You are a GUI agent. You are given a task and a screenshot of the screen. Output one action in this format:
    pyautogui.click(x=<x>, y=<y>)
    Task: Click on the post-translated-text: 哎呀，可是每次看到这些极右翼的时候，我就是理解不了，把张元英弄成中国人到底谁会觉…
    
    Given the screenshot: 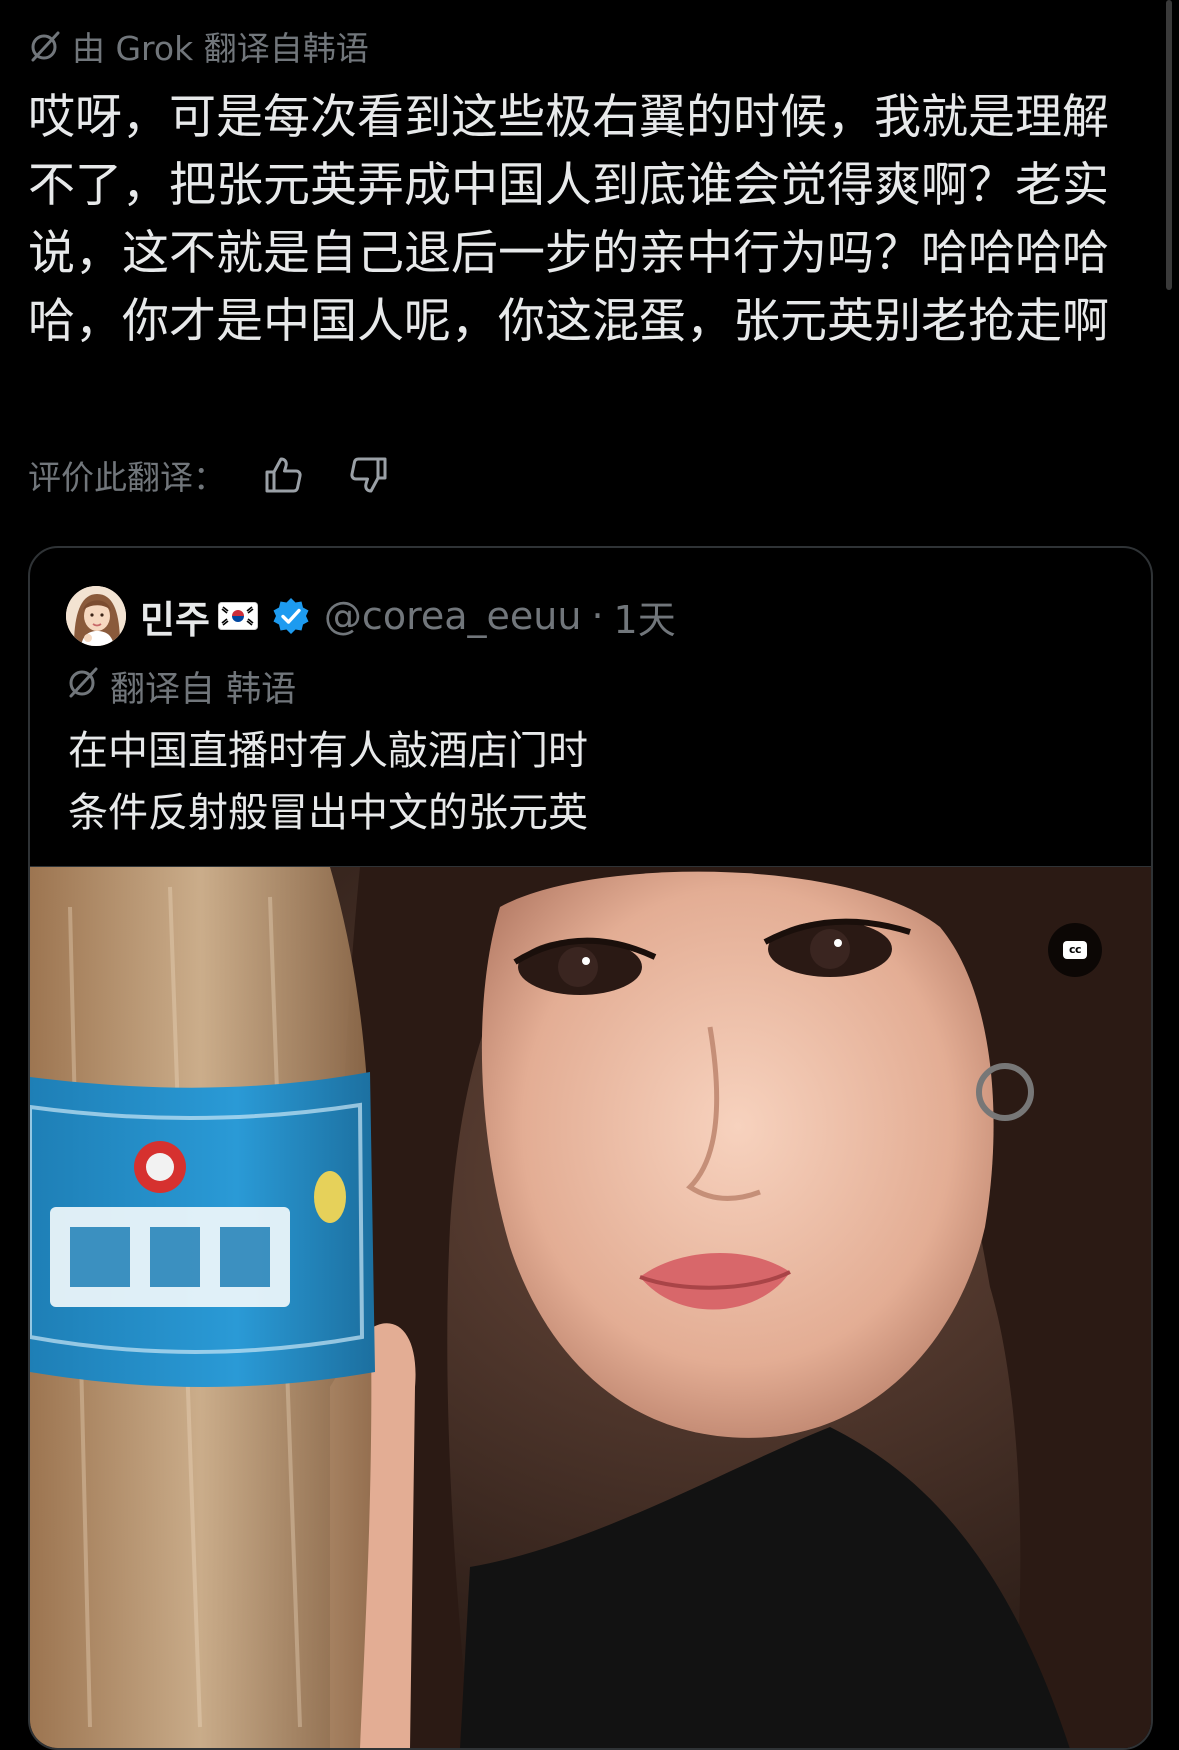 What is the action you would take?
    pyautogui.click(x=568, y=219)
    